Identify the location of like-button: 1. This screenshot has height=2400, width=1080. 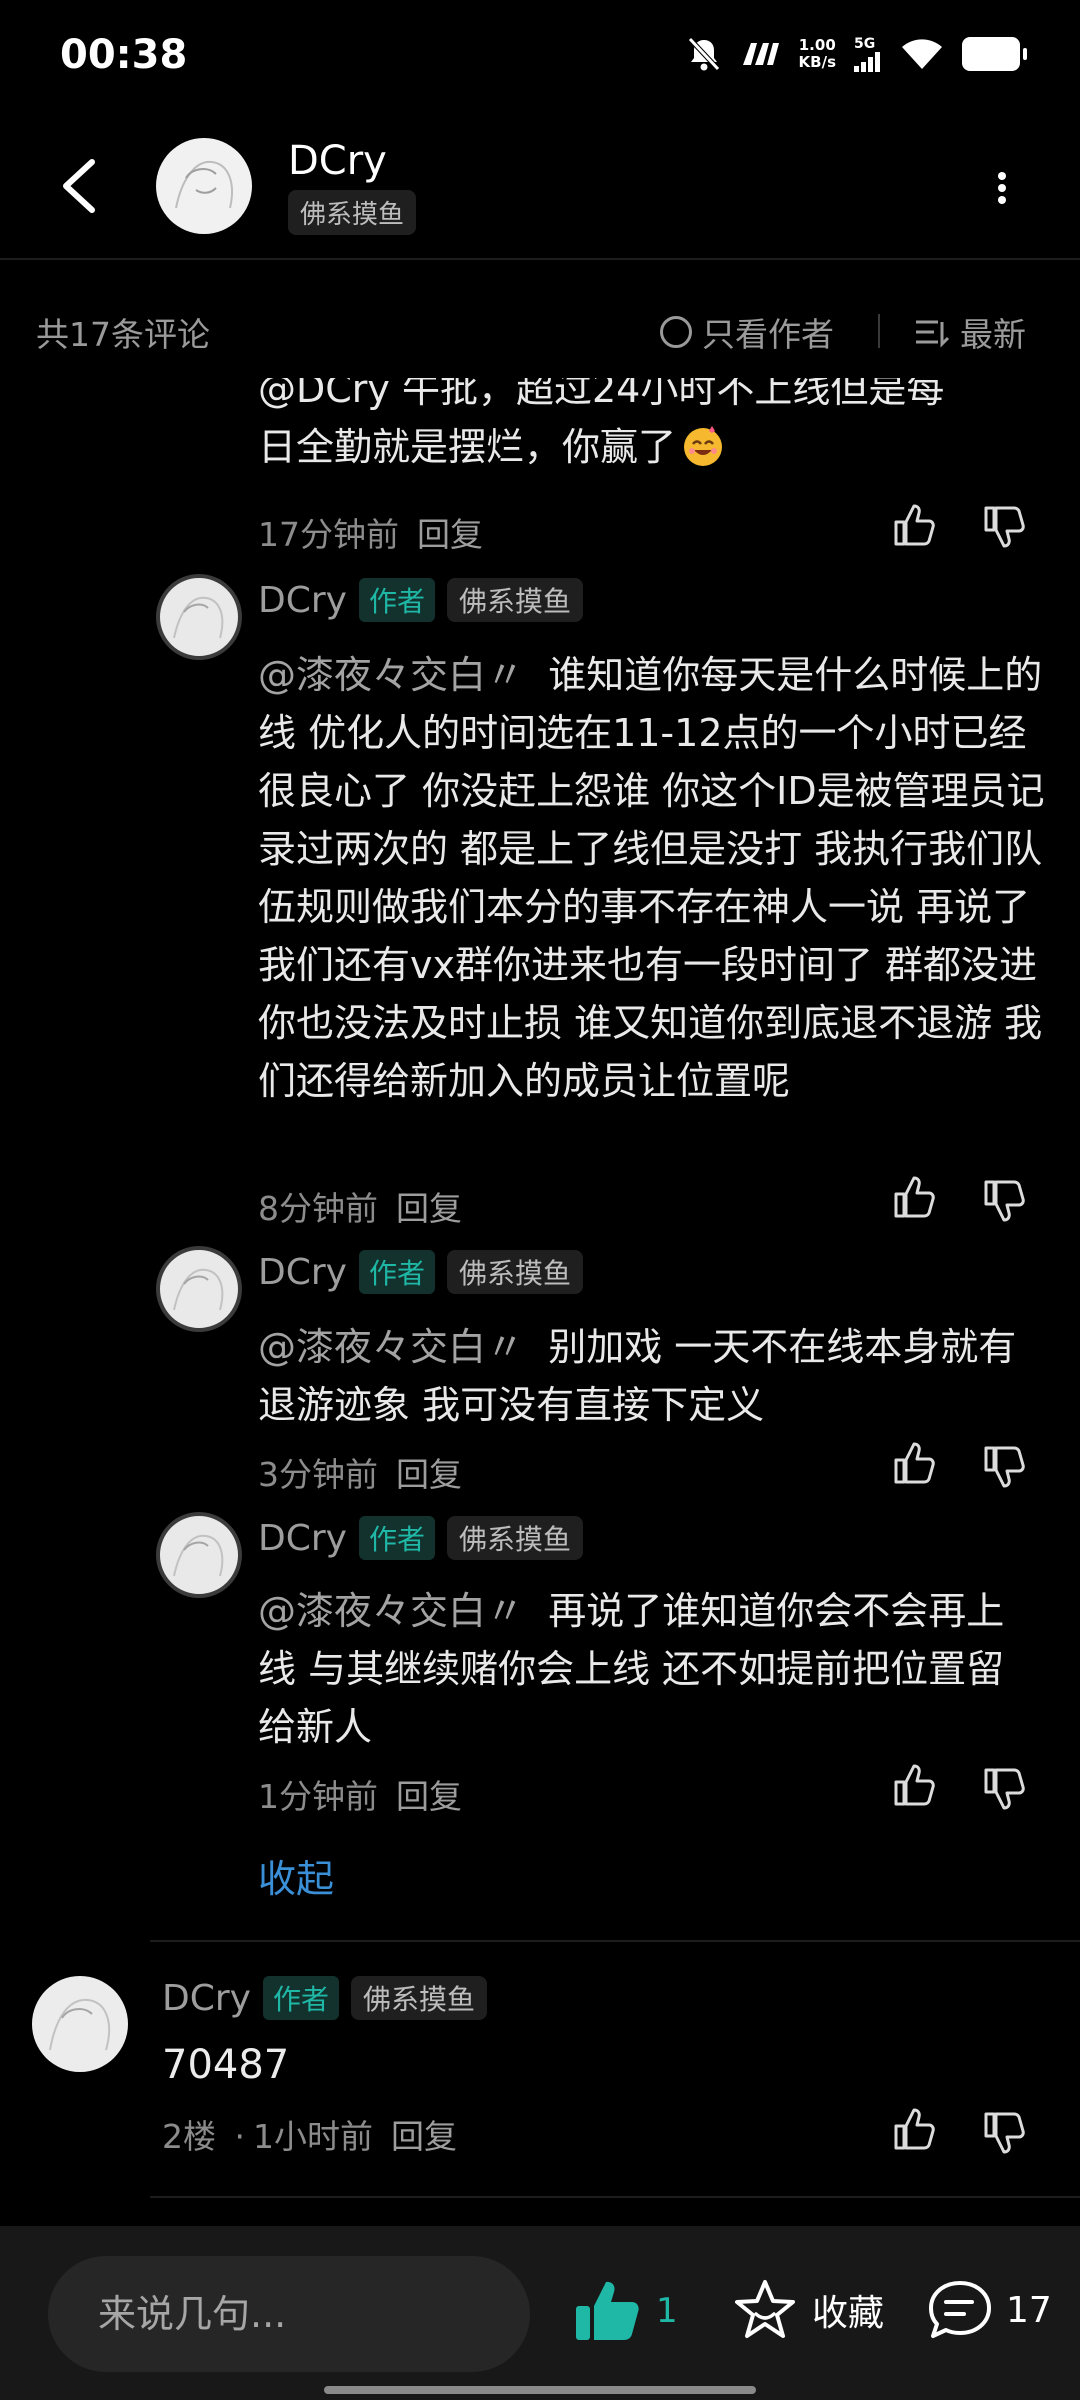
(626, 2311).